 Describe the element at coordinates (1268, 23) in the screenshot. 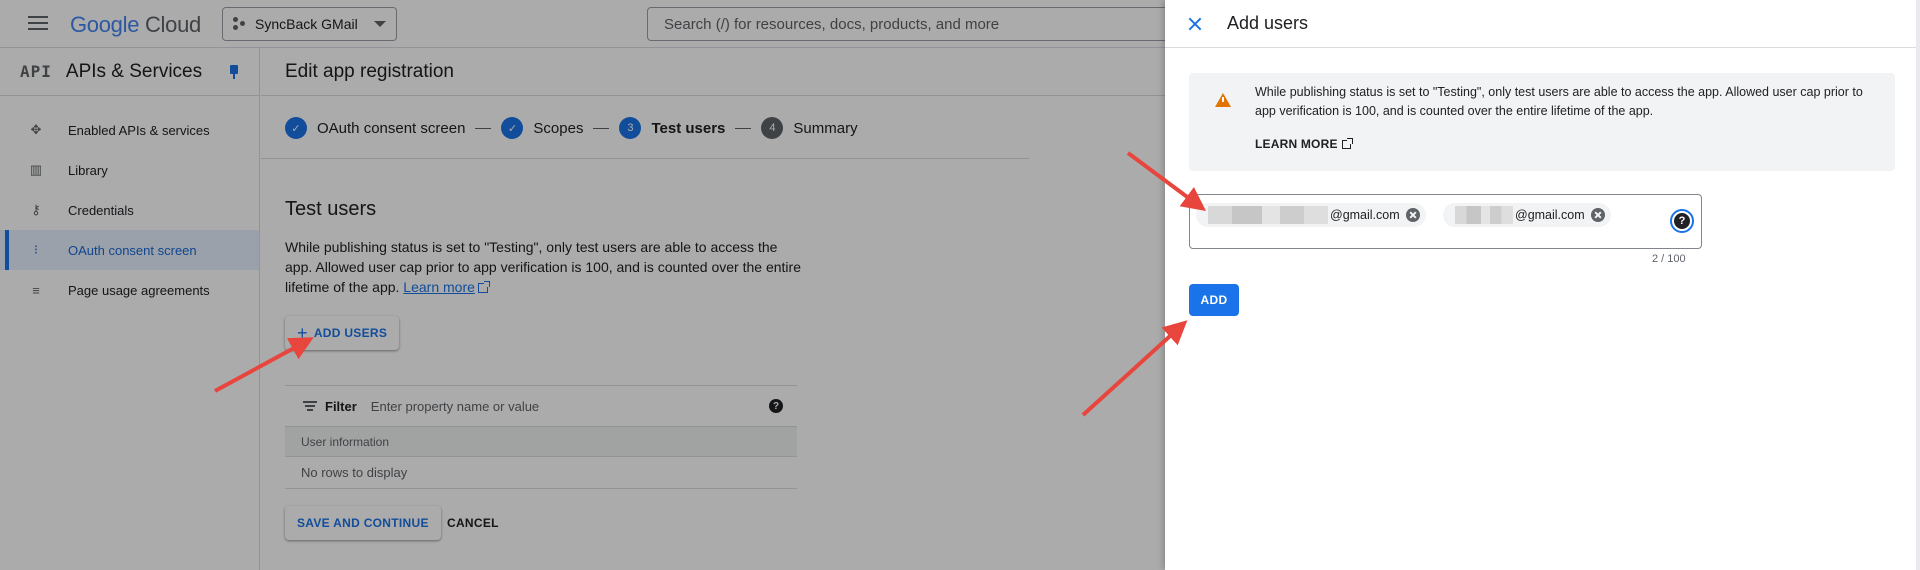

I see `panel-title: Add users` at that location.